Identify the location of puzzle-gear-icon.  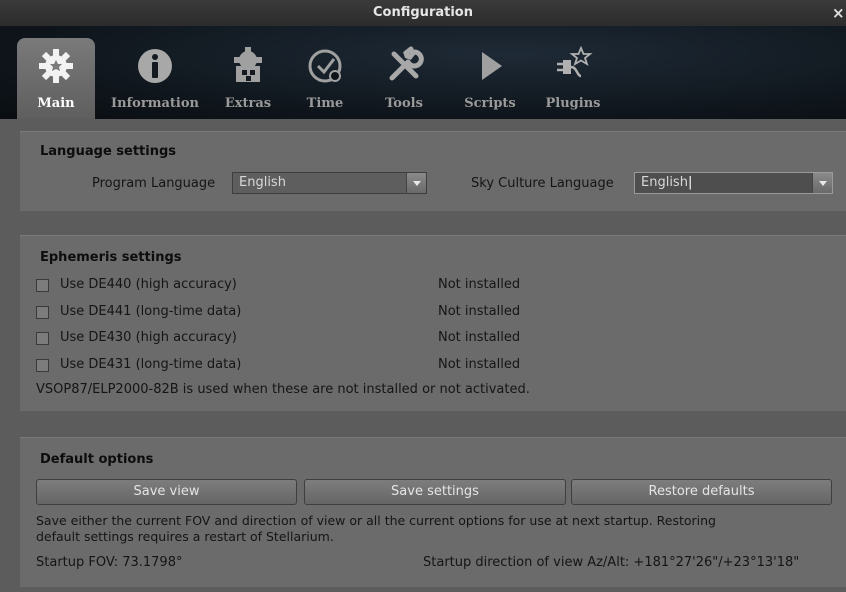
(248, 64).